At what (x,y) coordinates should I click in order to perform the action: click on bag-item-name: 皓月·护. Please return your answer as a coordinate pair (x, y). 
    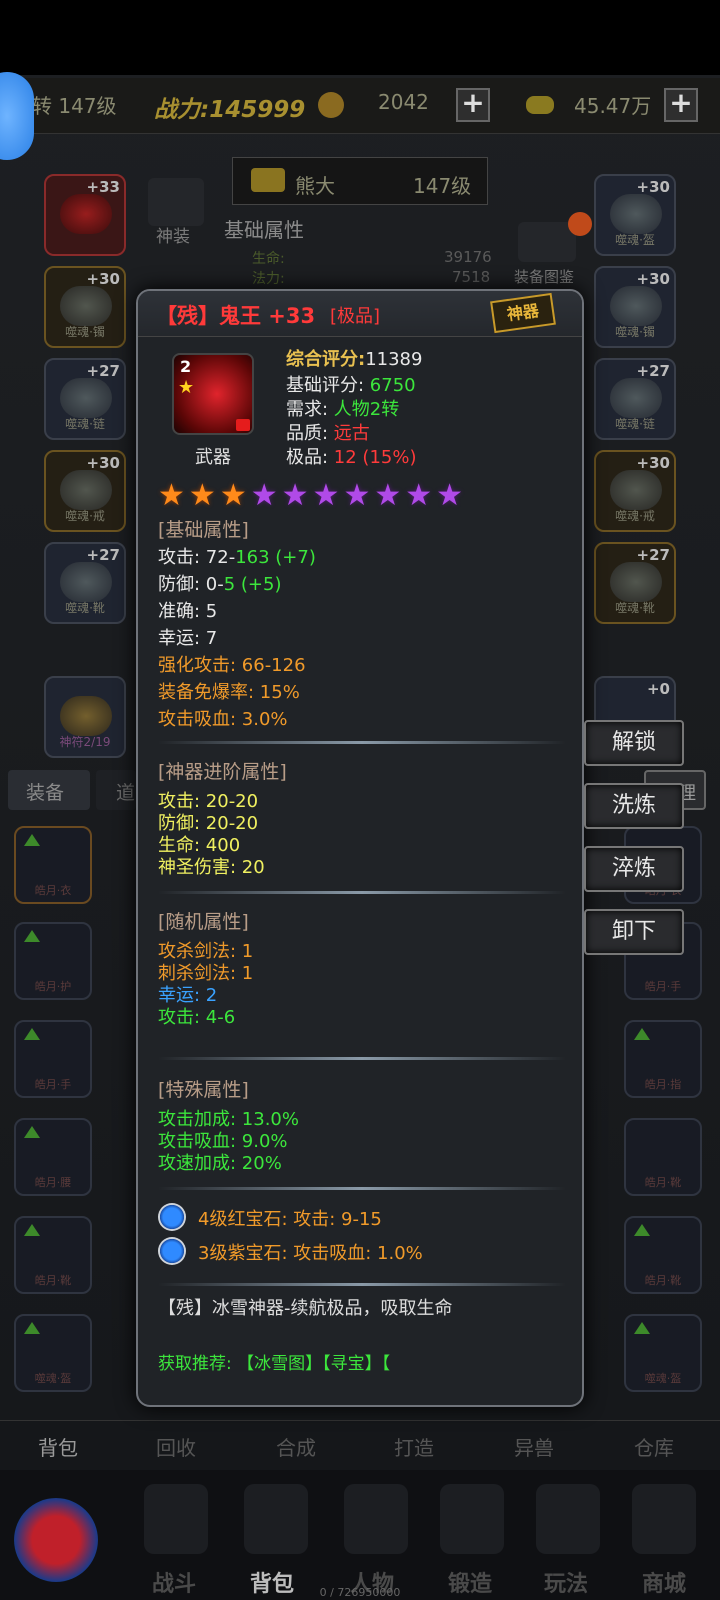
    Looking at the image, I should click on (53, 986).